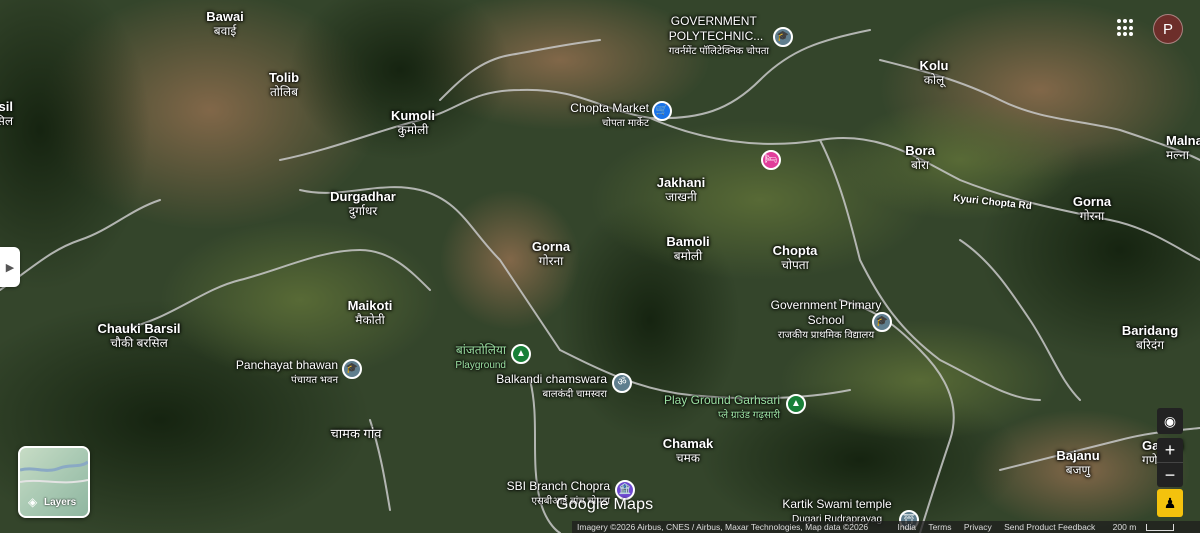  Describe the element at coordinates (718, 51) in the screenshot. I see `poi-subname: गवर्नमेंट पॉलिटेक्निक चोपता` at that location.